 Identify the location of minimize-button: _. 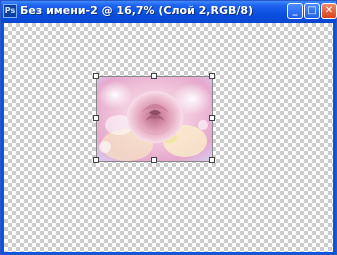
(295, 11).